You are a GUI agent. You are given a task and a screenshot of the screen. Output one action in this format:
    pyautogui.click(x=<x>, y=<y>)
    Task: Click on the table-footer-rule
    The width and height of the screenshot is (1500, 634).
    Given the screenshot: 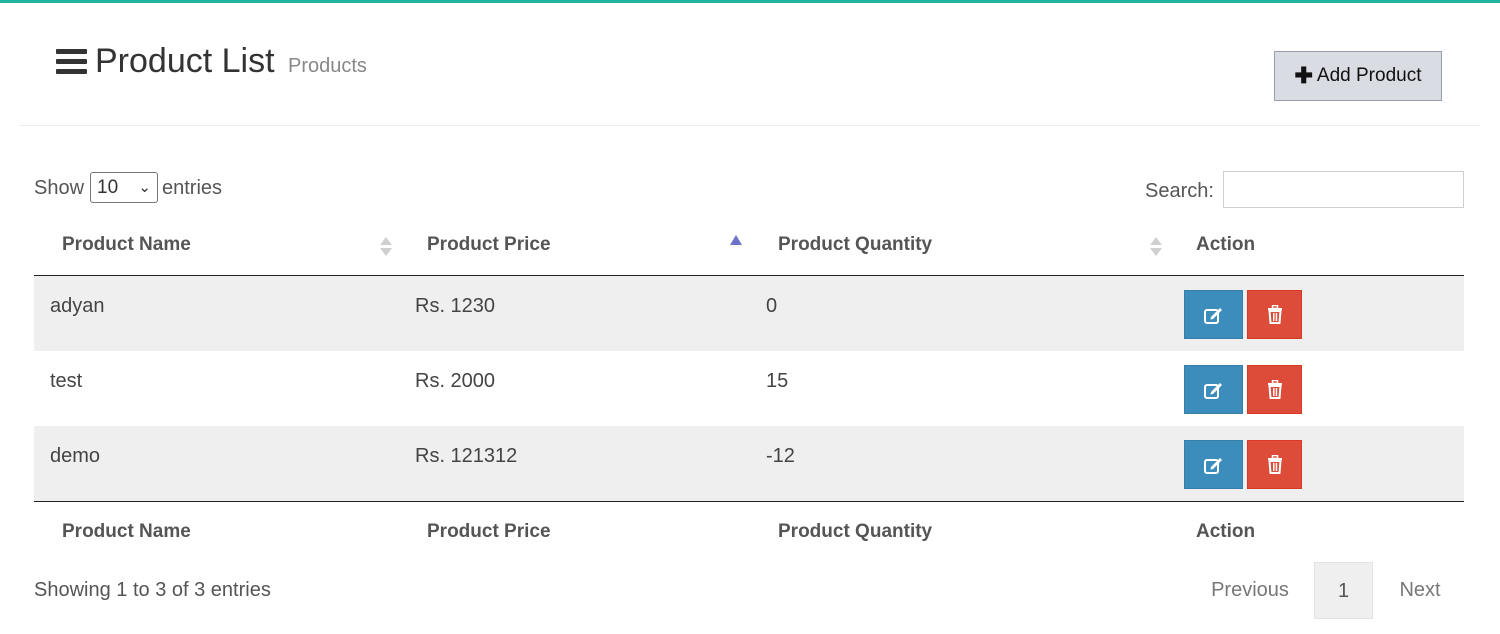 What is the action you would take?
    pyautogui.click(x=749, y=501)
    